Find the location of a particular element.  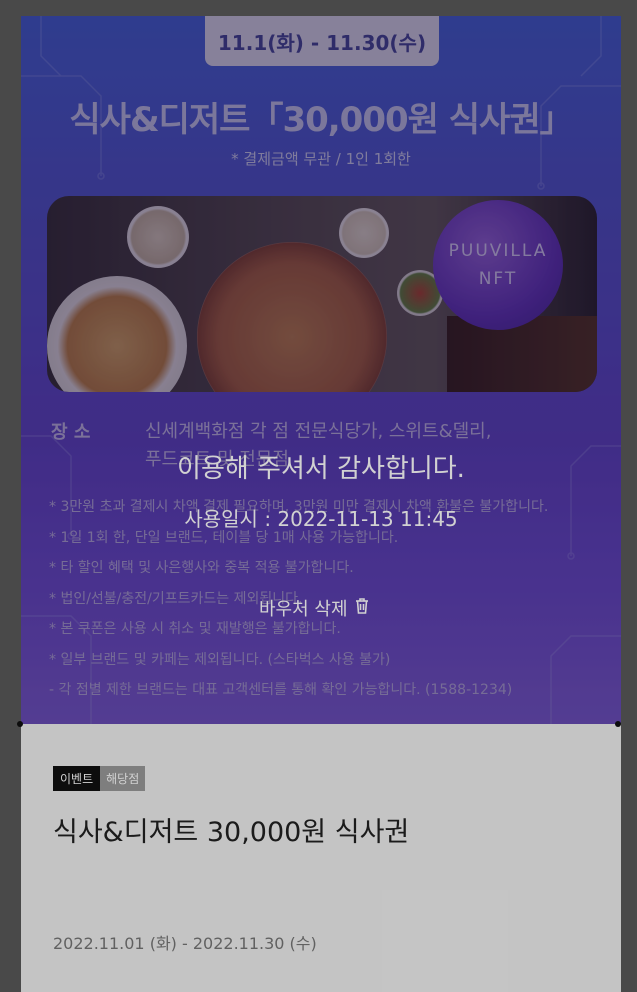

ticket-notch-right is located at coordinates (618, 724).